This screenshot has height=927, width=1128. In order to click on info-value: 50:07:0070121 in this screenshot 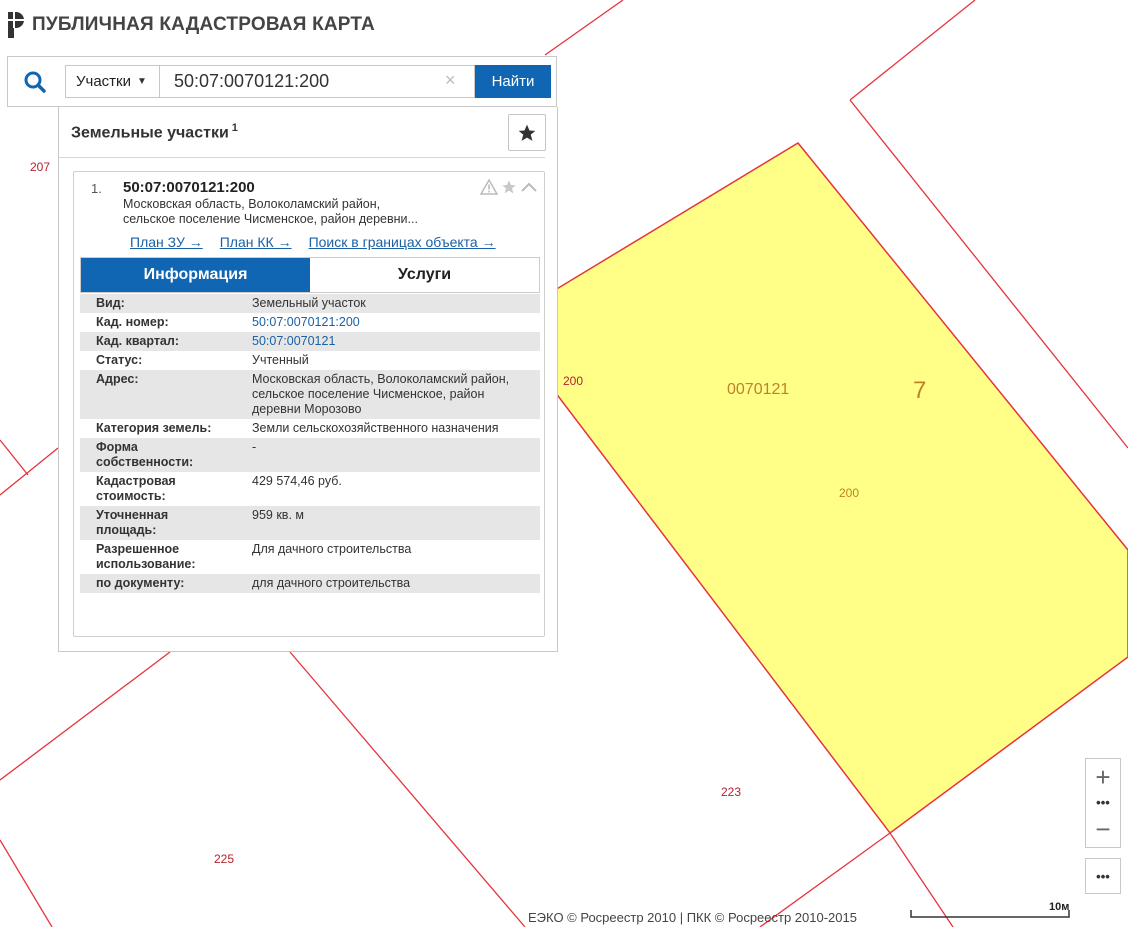, I will do `click(388, 341)`.